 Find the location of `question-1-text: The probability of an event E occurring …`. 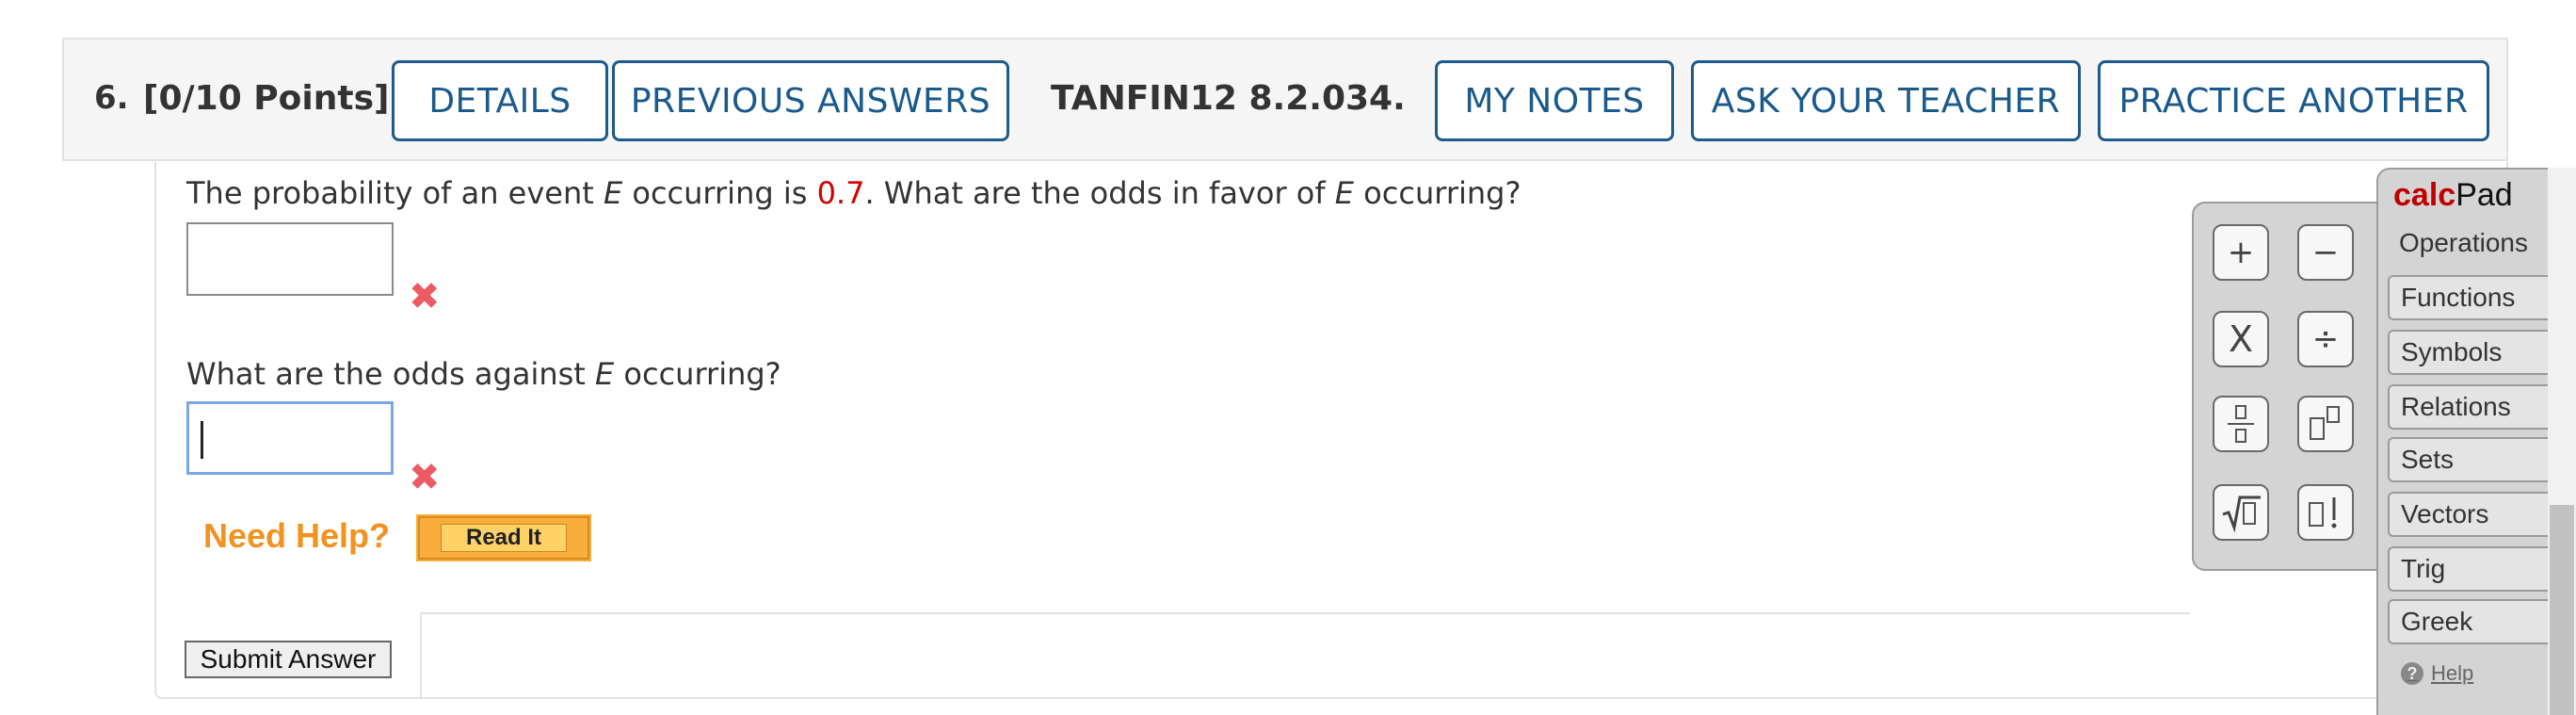

question-1-text: The probability of an event E occurring … is located at coordinates (853, 193).